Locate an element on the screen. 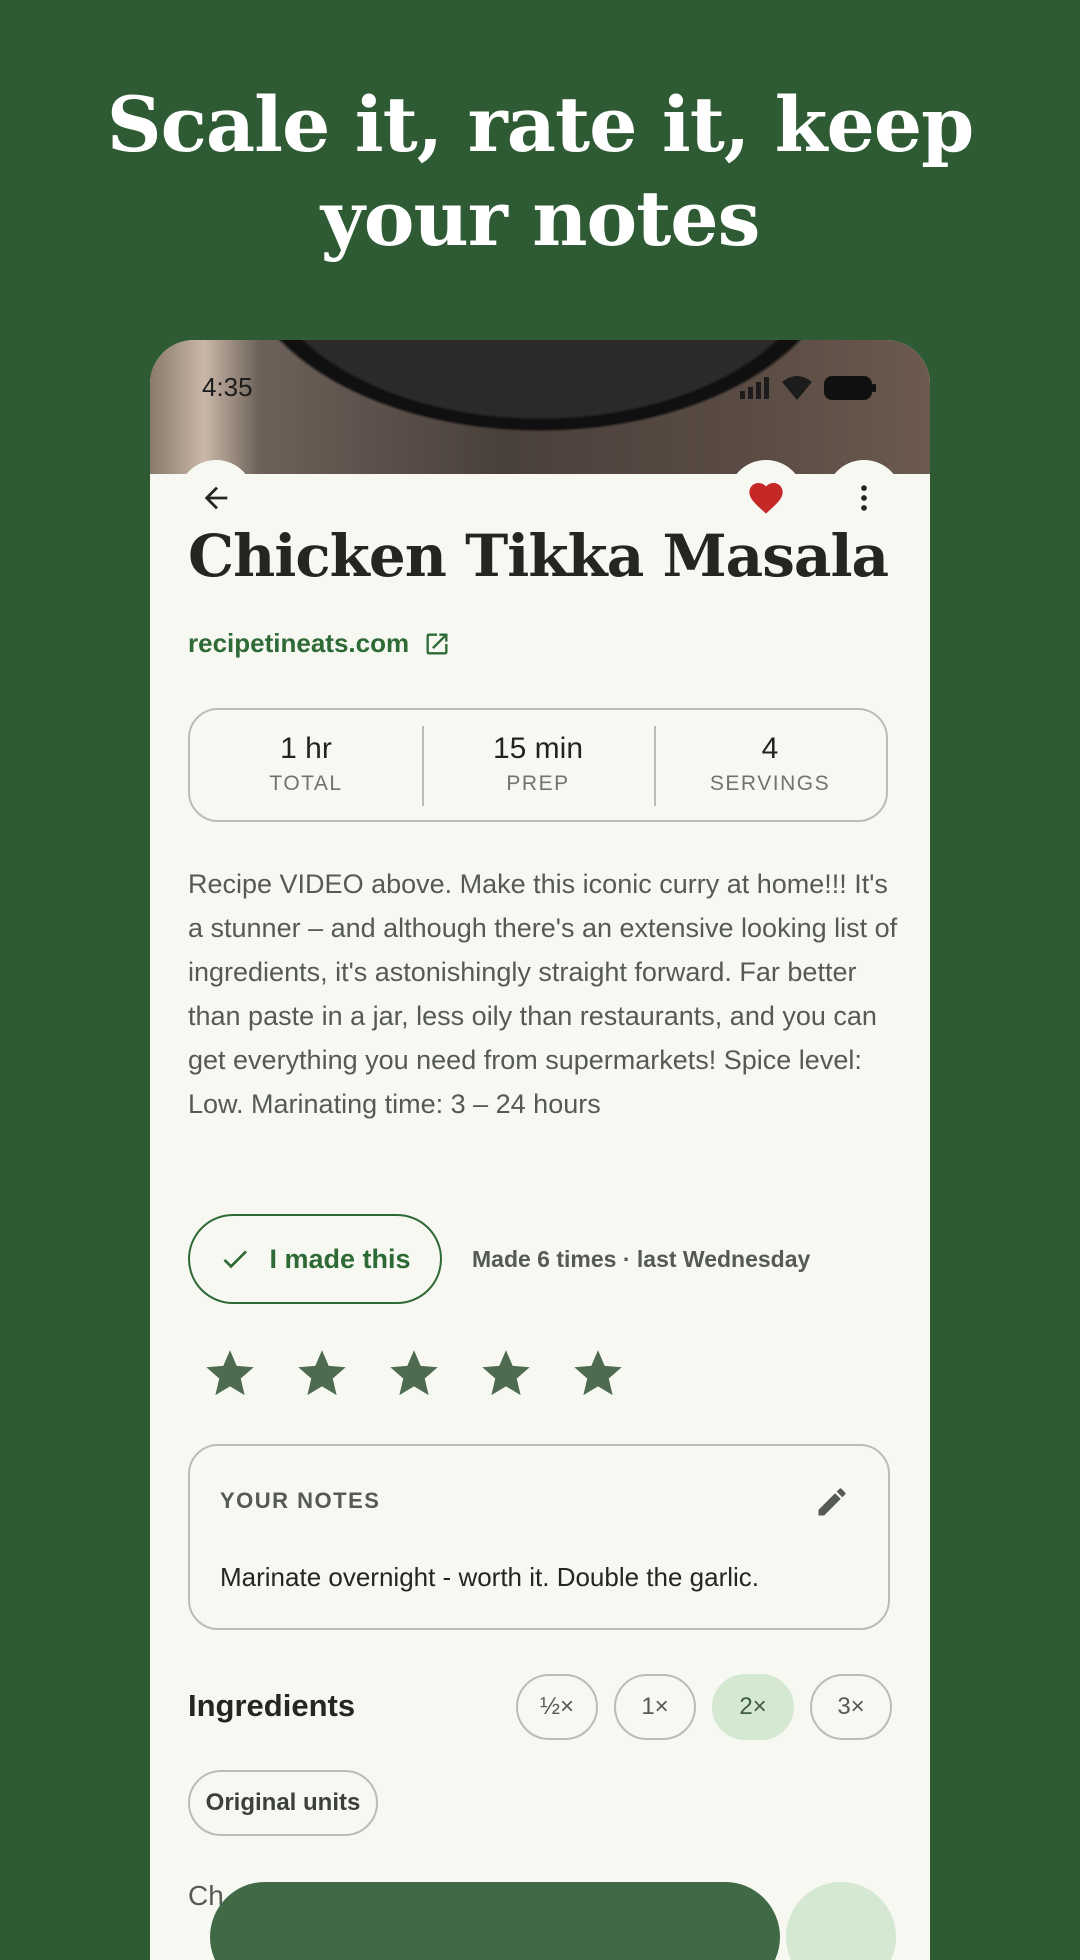  scale-chip-half: ½× is located at coordinates (557, 1707).